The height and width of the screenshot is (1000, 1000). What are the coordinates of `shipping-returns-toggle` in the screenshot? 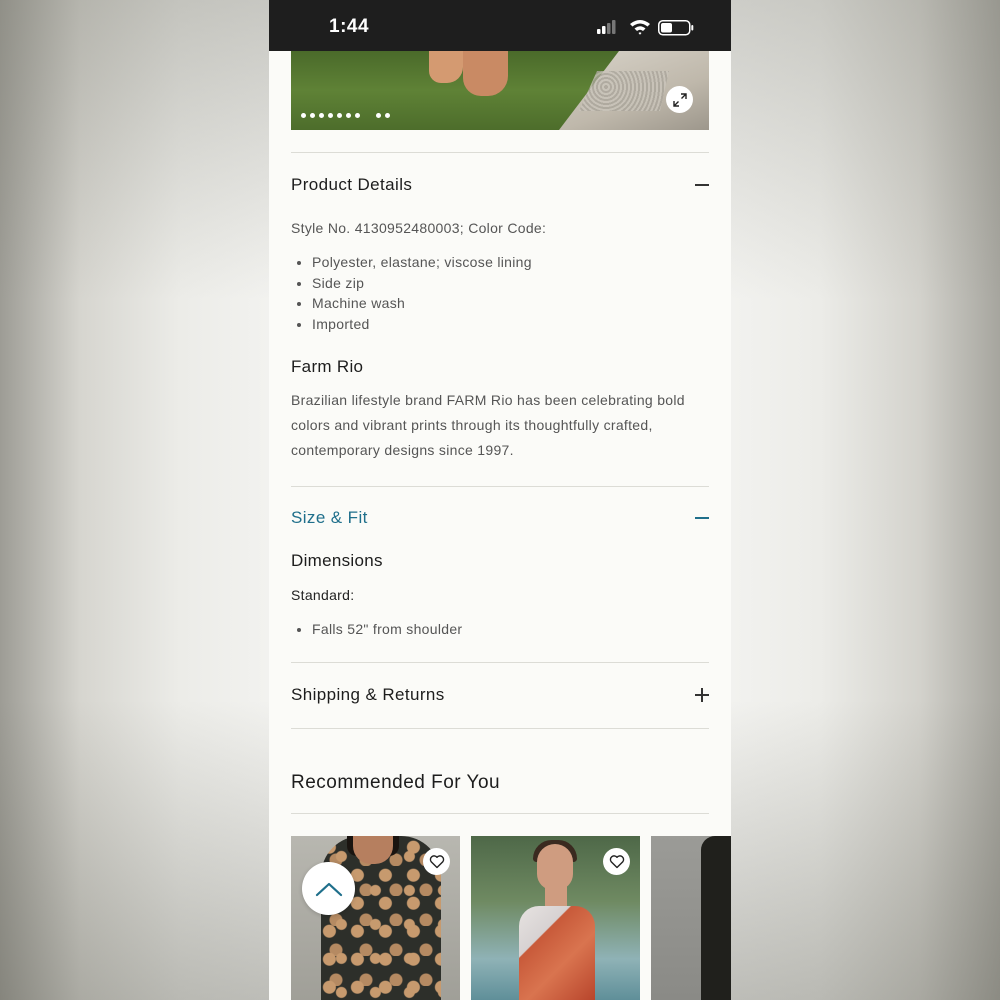 It's located at (702, 695).